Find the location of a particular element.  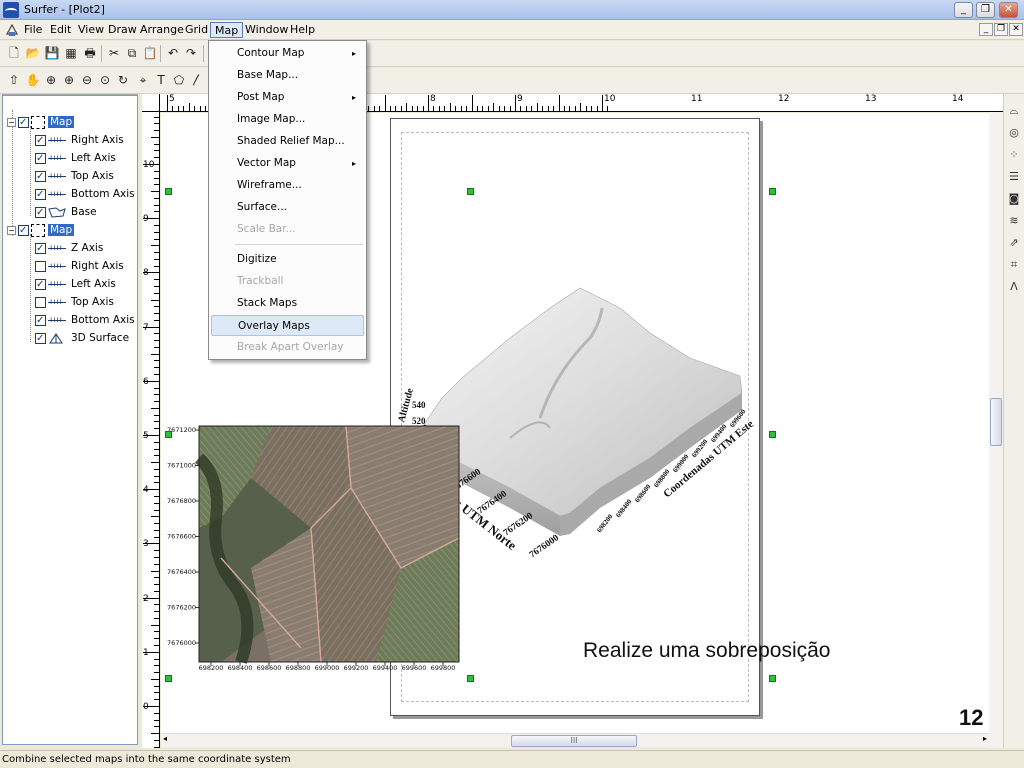

zoom-rect-icon: ⊕ is located at coordinates (51, 80).